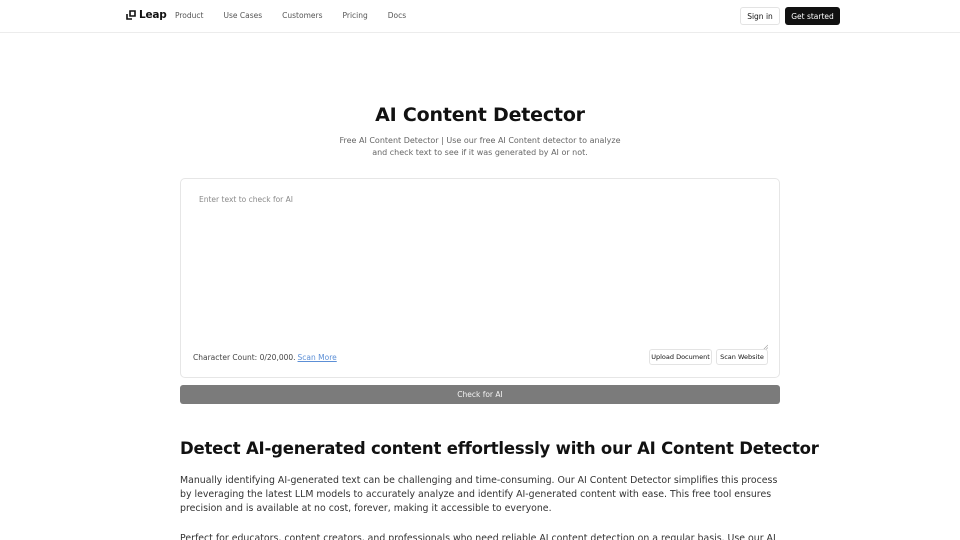  Describe the element at coordinates (242, 15) in the screenshot. I see `nav-item-use-cases: Use Cases` at that location.